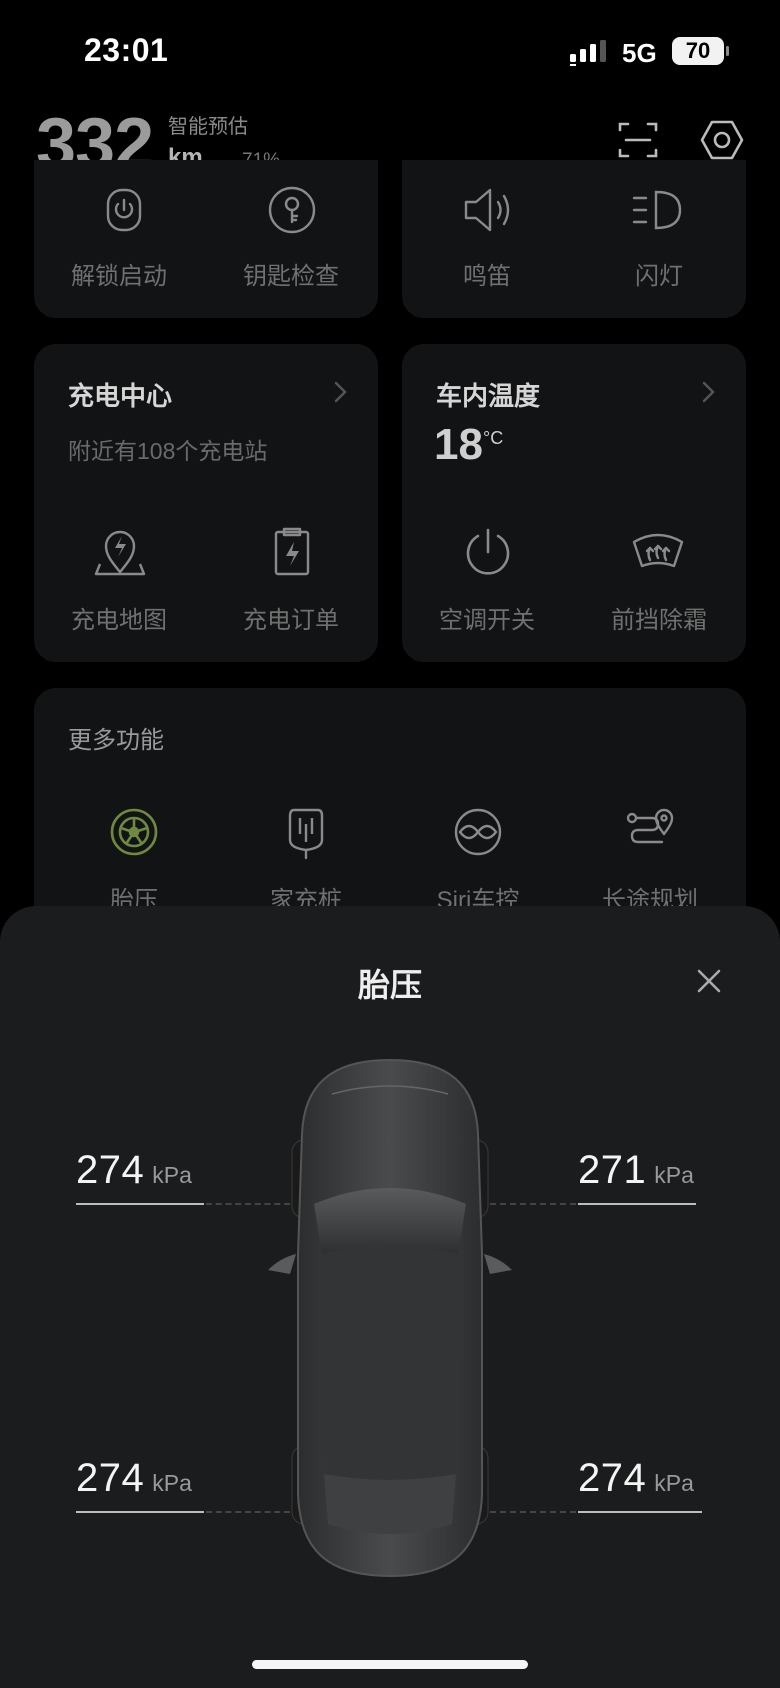 The width and height of the screenshot is (780, 1688). I want to click on horn-icon, so click(488, 210).